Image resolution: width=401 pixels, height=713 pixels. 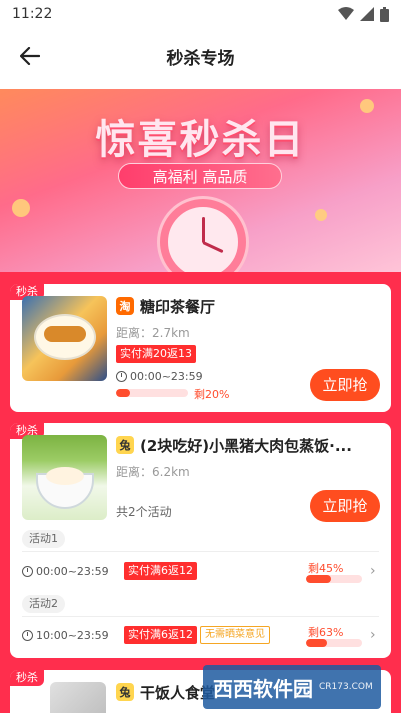 What do you see at coordinates (200, 176) in the screenshot?
I see `banner-subtitle: 高福利 高品质` at bounding box center [200, 176].